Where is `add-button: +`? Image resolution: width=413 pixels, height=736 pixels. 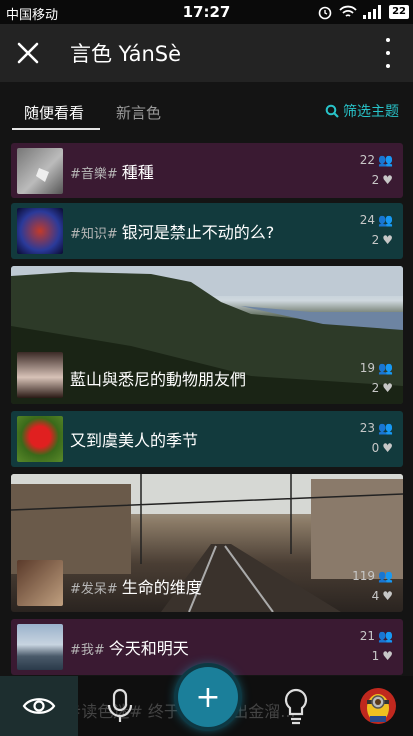
add-button: + is located at coordinates (208, 697).